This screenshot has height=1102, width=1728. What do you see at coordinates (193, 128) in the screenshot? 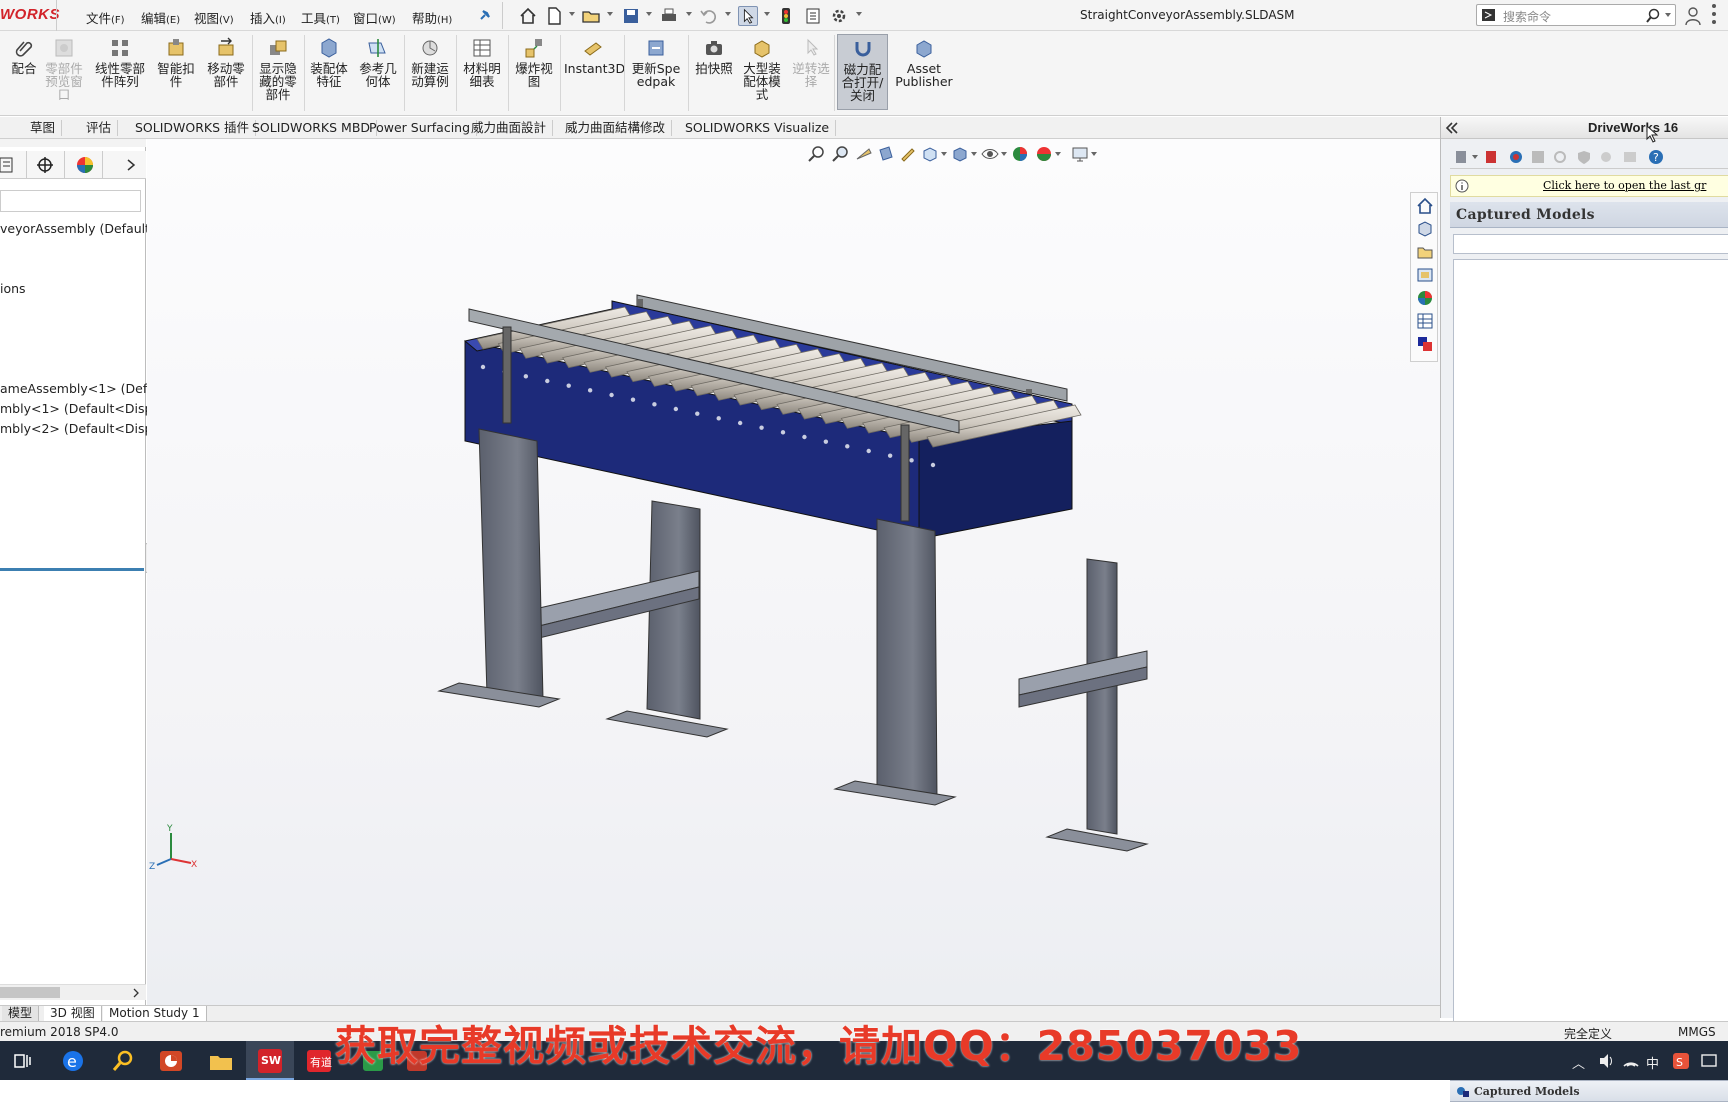
I see `tab-solidworks-addins: SOLIDWORKS 插件` at bounding box center [193, 128].